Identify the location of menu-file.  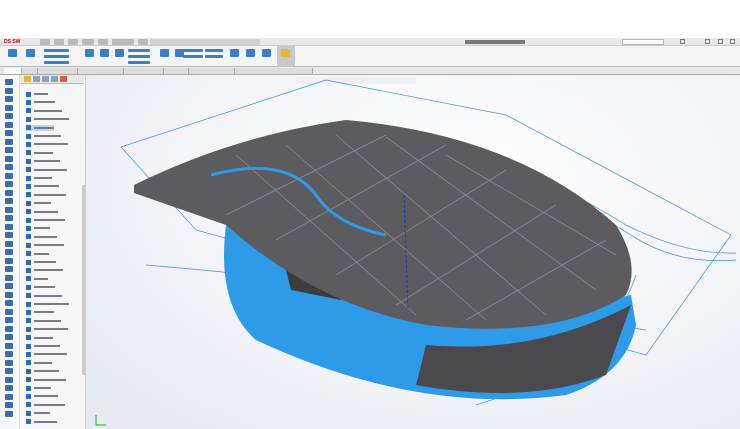
(45, 42).